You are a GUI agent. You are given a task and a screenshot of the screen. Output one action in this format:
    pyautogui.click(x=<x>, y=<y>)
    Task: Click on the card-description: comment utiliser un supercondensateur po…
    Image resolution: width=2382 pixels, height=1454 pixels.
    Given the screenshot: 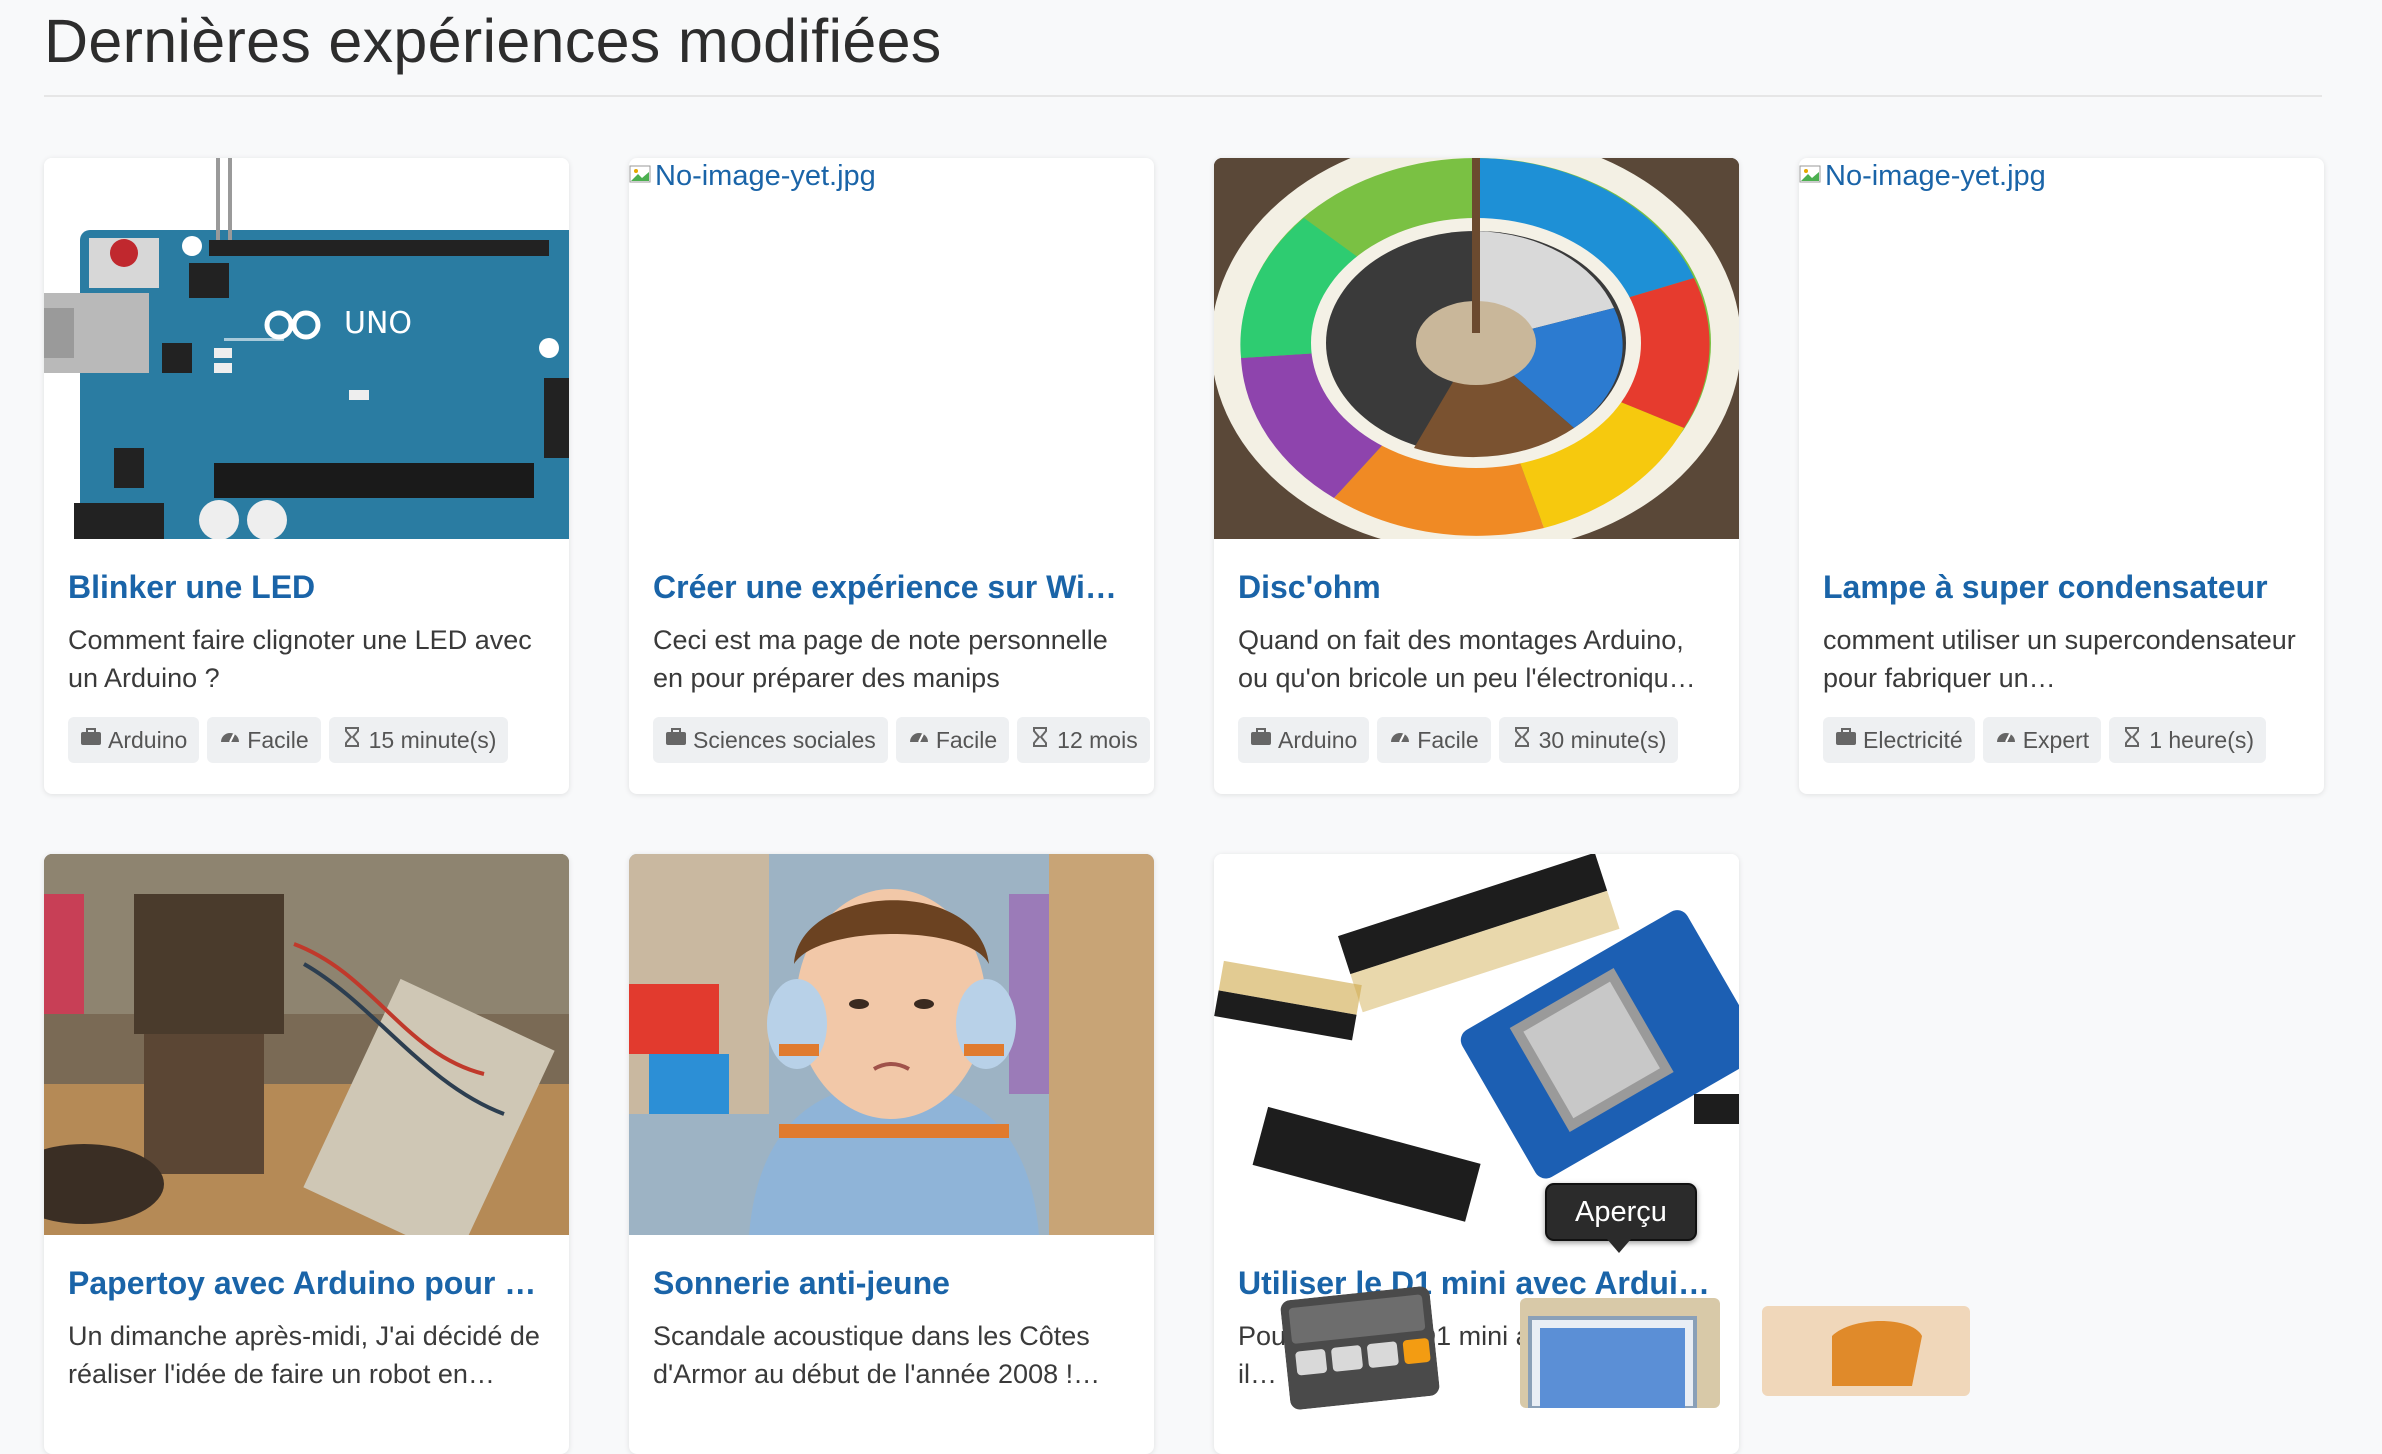 What is the action you would take?
    pyautogui.click(x=2059, y=659)
    